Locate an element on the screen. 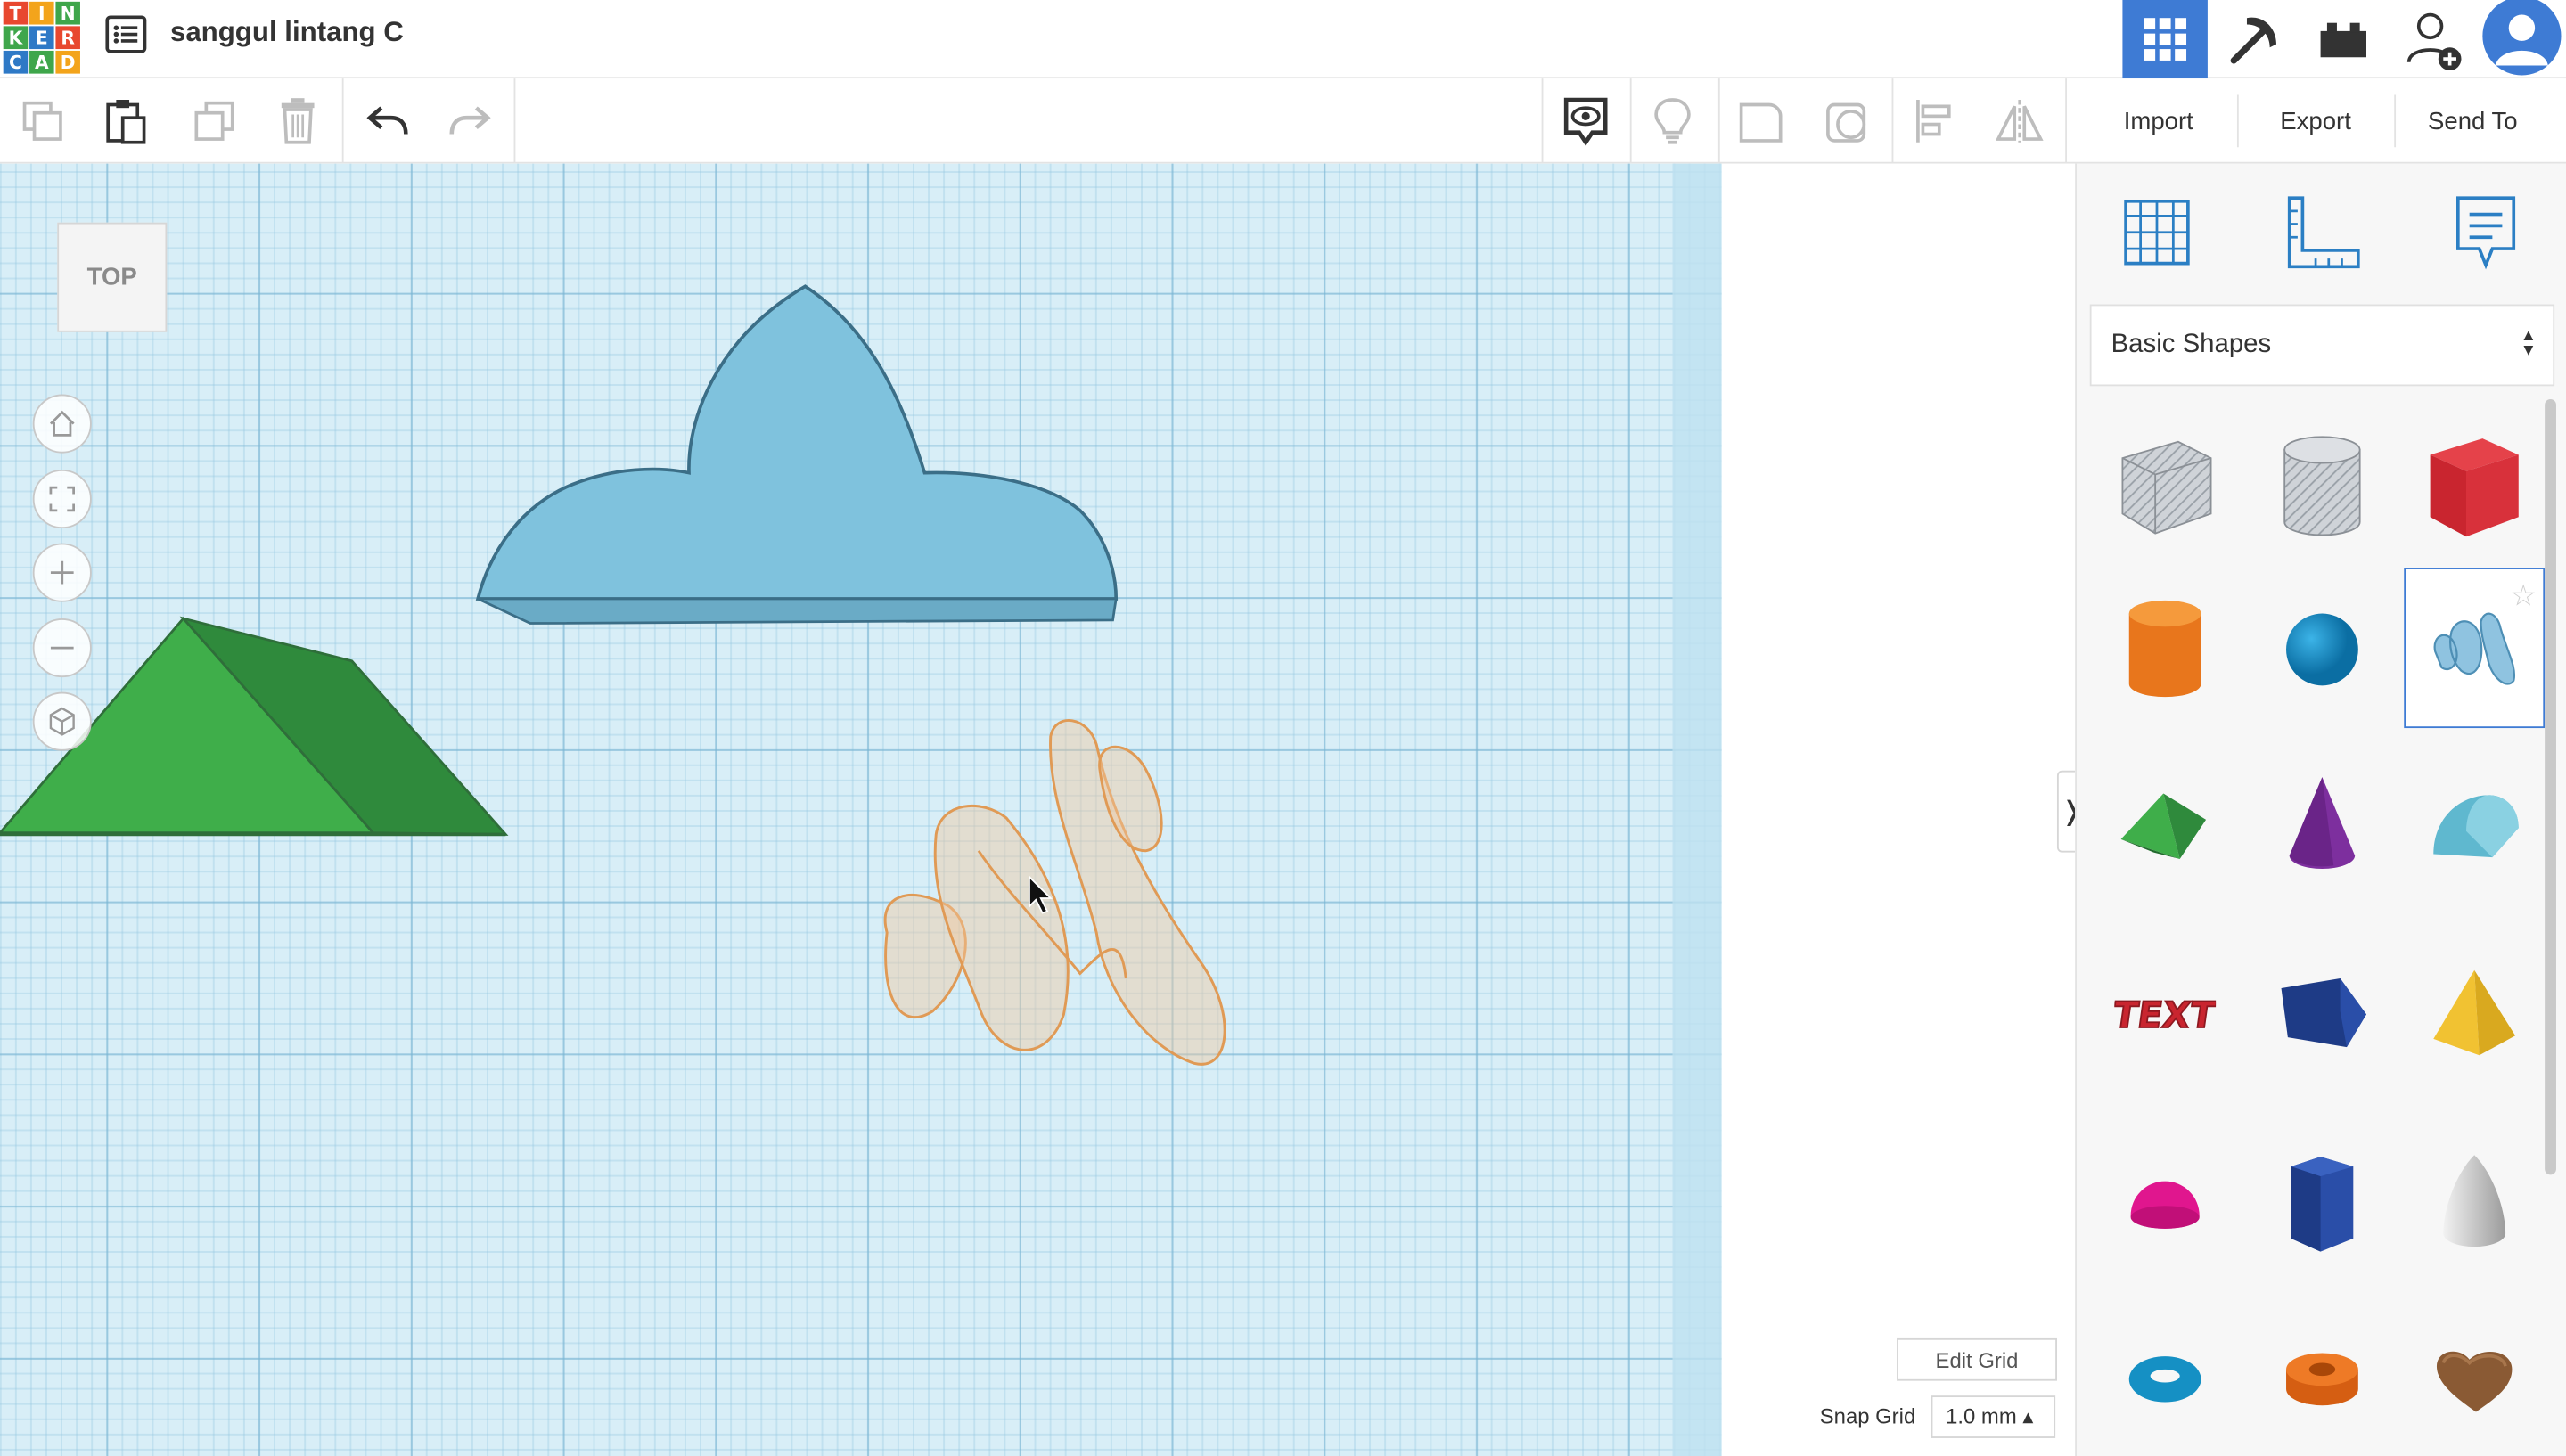 Image resolution: width=2566 pixels, height=1456 pixels. design-list-icon is located at coordinates (127, 34).